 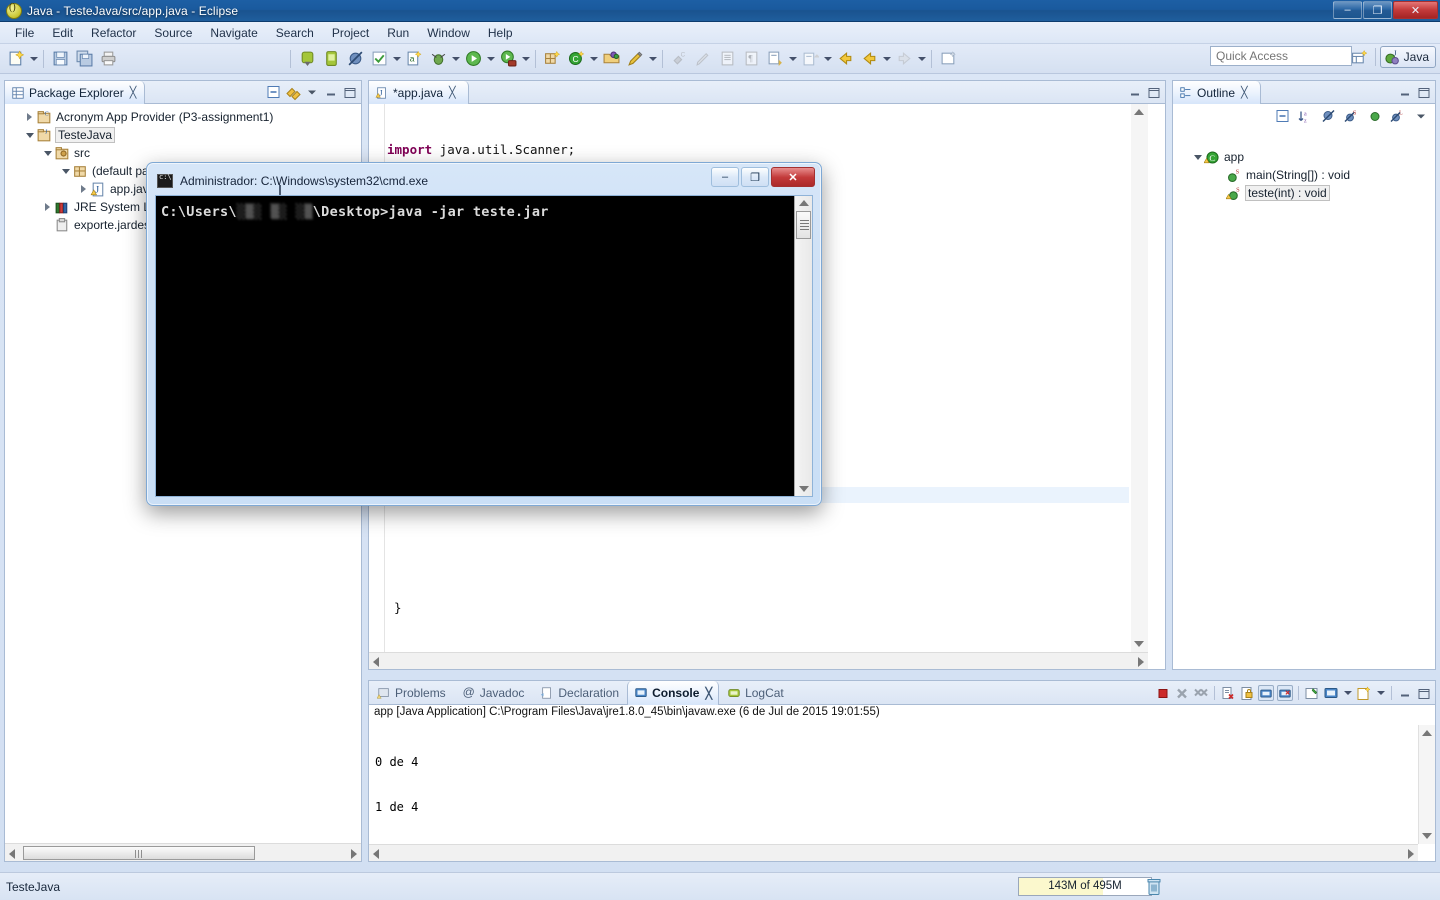 What do you see at coordinates (293, 92) in the screenshot?
I see `link-with-editor-icon` at bounding box center [293, 92].